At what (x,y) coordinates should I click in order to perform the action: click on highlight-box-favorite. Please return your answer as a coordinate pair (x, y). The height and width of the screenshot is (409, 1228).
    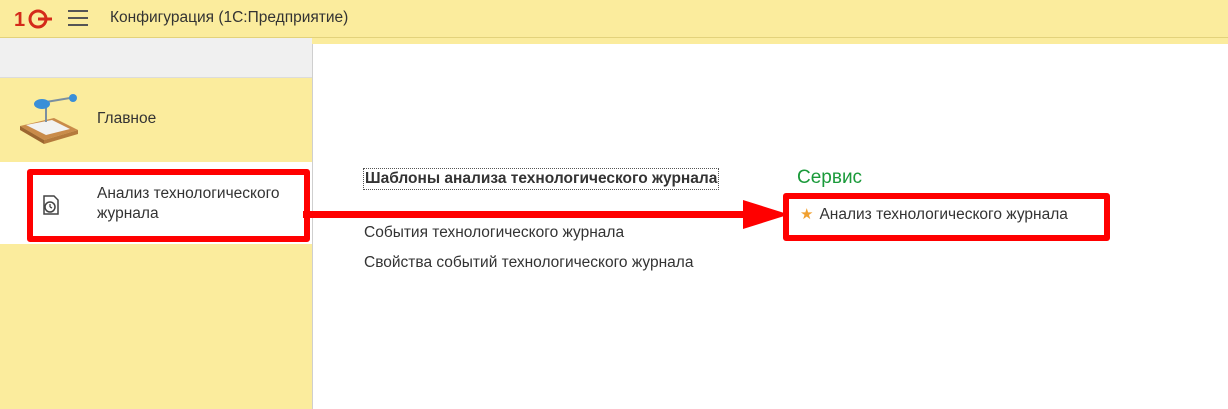
    Looking at the image, I should click on (946, 217).